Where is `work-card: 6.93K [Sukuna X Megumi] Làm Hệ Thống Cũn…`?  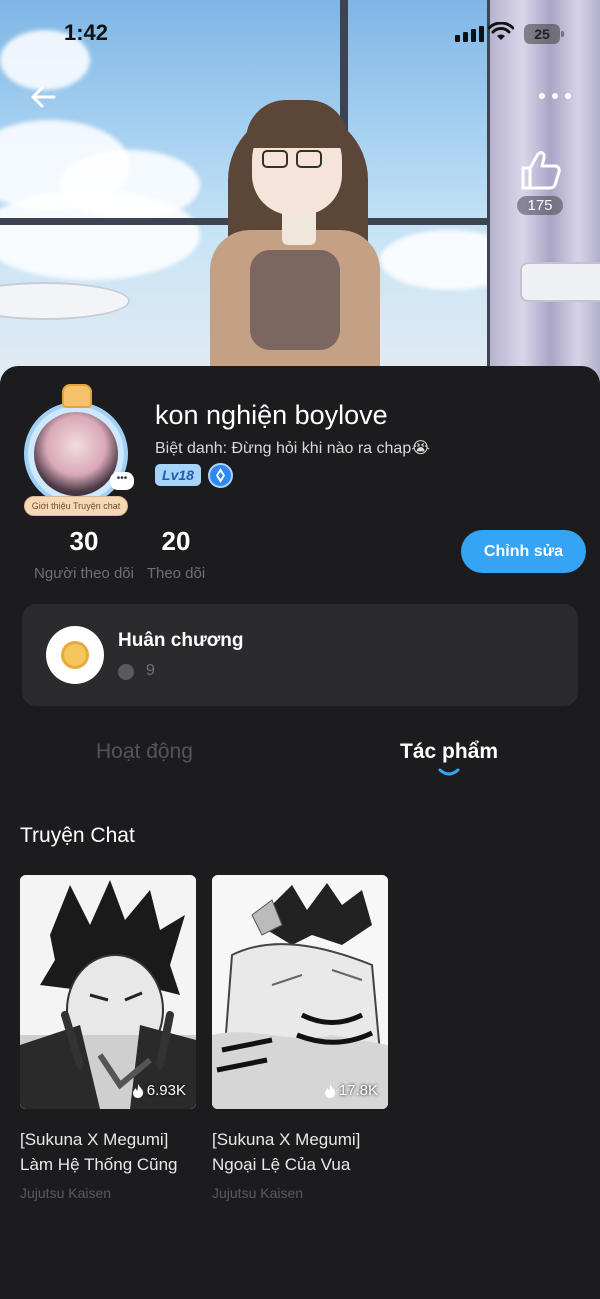 work-card: 6.93K [Sukuna X Megumi] Làm Hệ Thống Cũn… is located at coordinates (108, 1038).